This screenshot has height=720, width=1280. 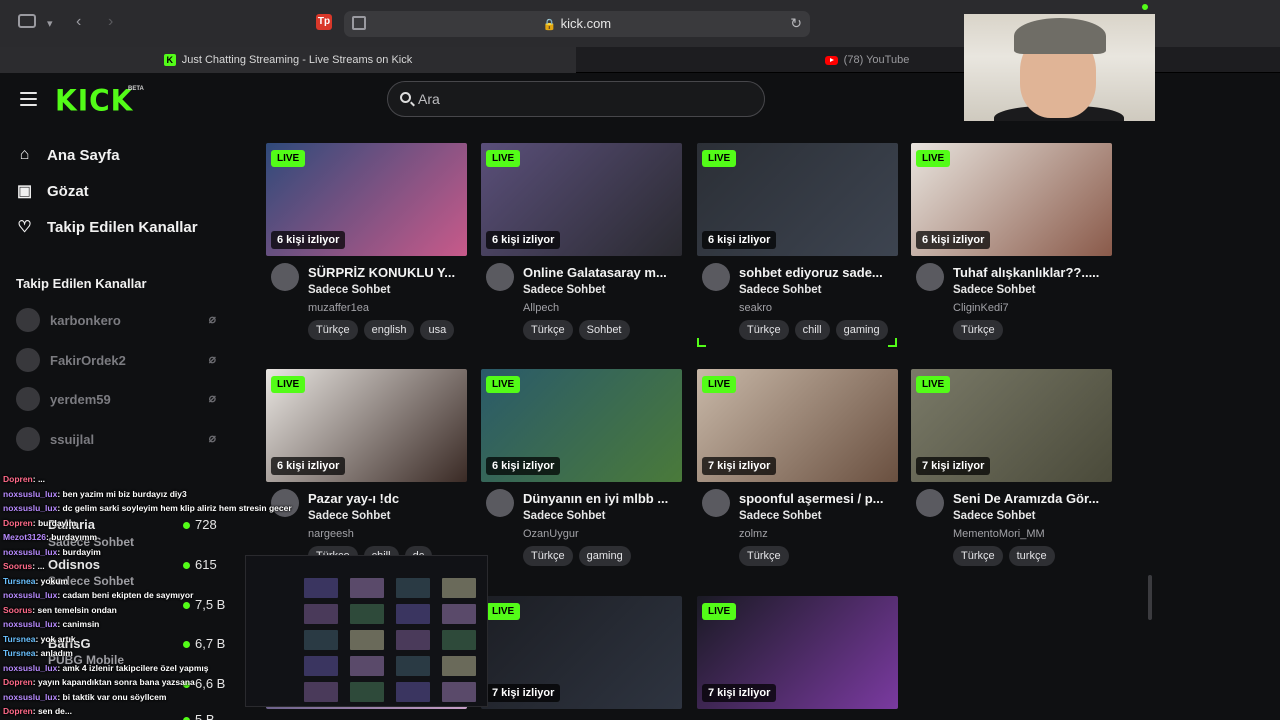 What do you see at coordinates (981, 308) in the screenshot?
I see `channel-name: CliginKedi7` at bounding box center [981, 308].